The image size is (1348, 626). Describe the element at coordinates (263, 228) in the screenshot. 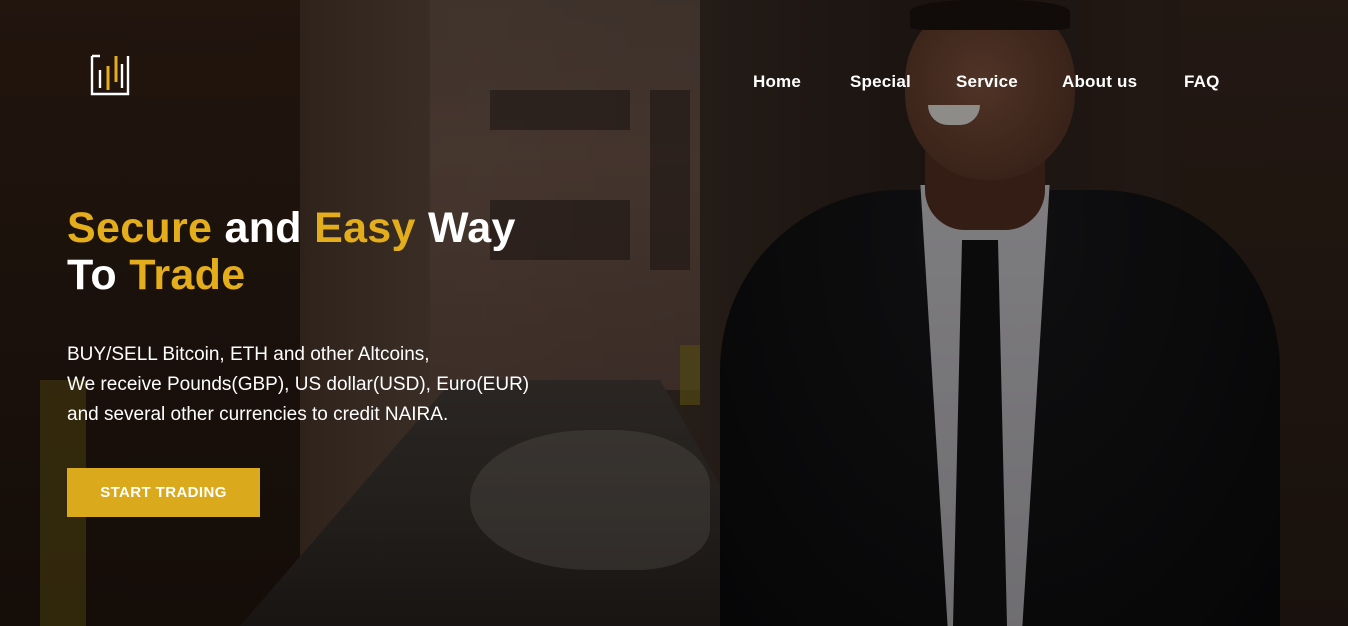

I see `headline-word-and: and` at that location.